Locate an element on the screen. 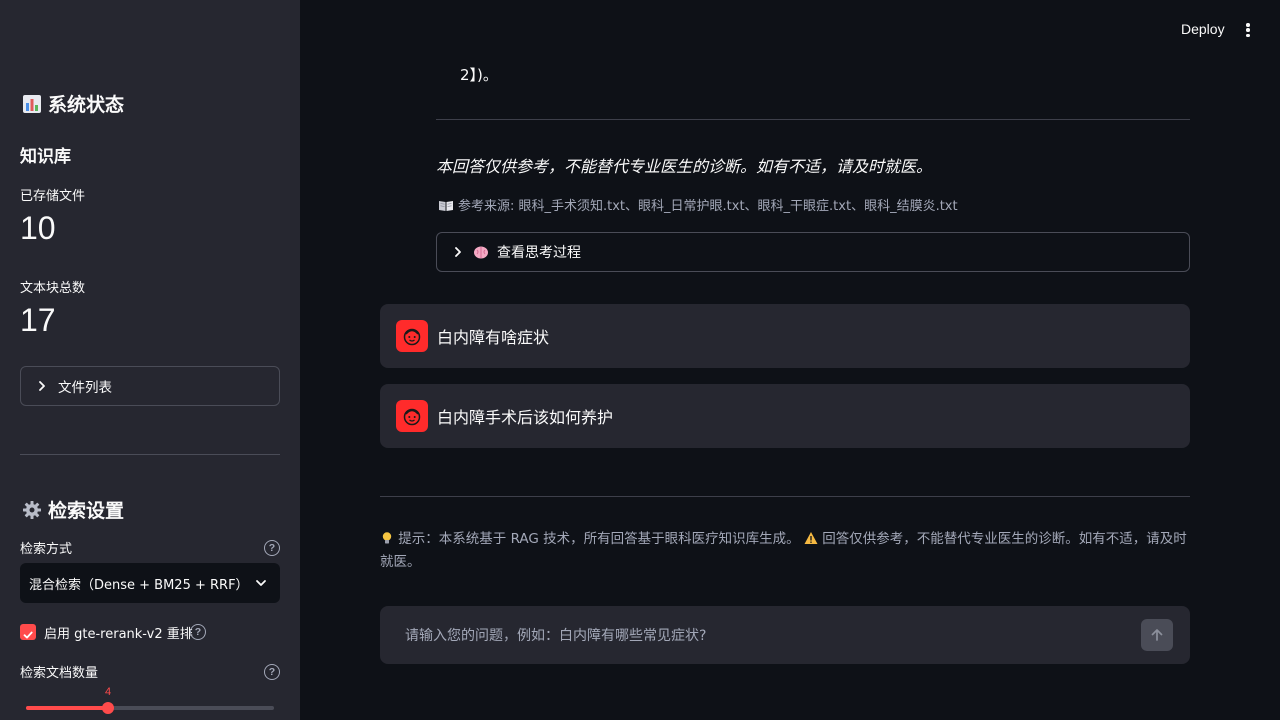 This screenshot has height=720, width=1280. slider-value: 4 is located at coordinates (108, 692).